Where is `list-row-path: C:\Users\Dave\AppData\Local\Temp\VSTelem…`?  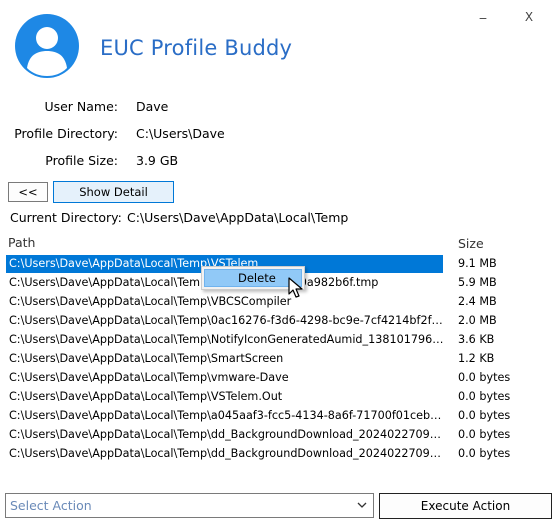 list-row-path: C:\Users\Dave\AppData\Local\Temp\VSTelem… is located at coordinates (146, 396).